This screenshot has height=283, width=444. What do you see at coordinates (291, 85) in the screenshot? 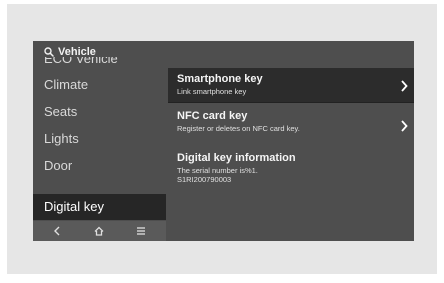
I see `smartphone-key-item: Smartphone key Link smartphone key` at bounding box center [291, 85].